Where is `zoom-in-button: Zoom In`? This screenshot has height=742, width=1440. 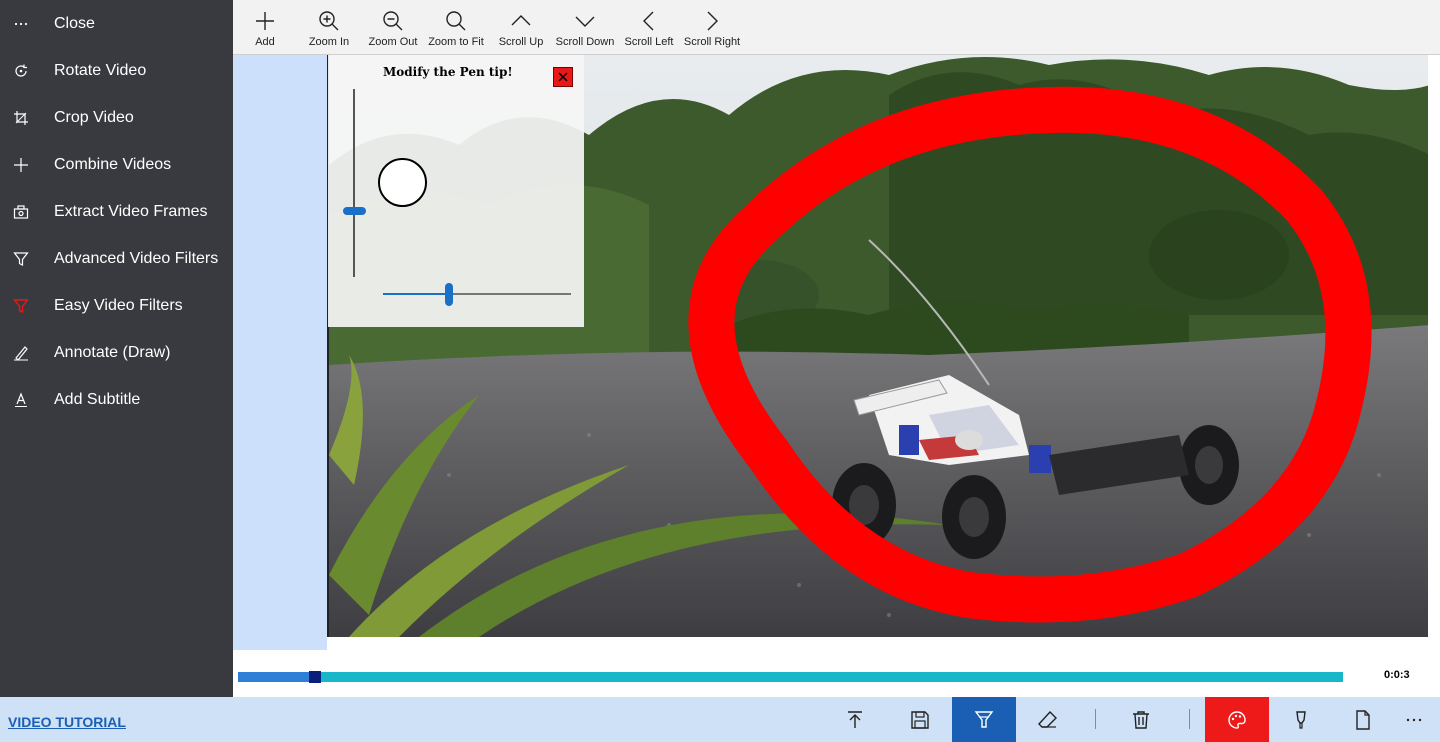 zoom-in-button: Zoom In is located at coordinates (329, 27).